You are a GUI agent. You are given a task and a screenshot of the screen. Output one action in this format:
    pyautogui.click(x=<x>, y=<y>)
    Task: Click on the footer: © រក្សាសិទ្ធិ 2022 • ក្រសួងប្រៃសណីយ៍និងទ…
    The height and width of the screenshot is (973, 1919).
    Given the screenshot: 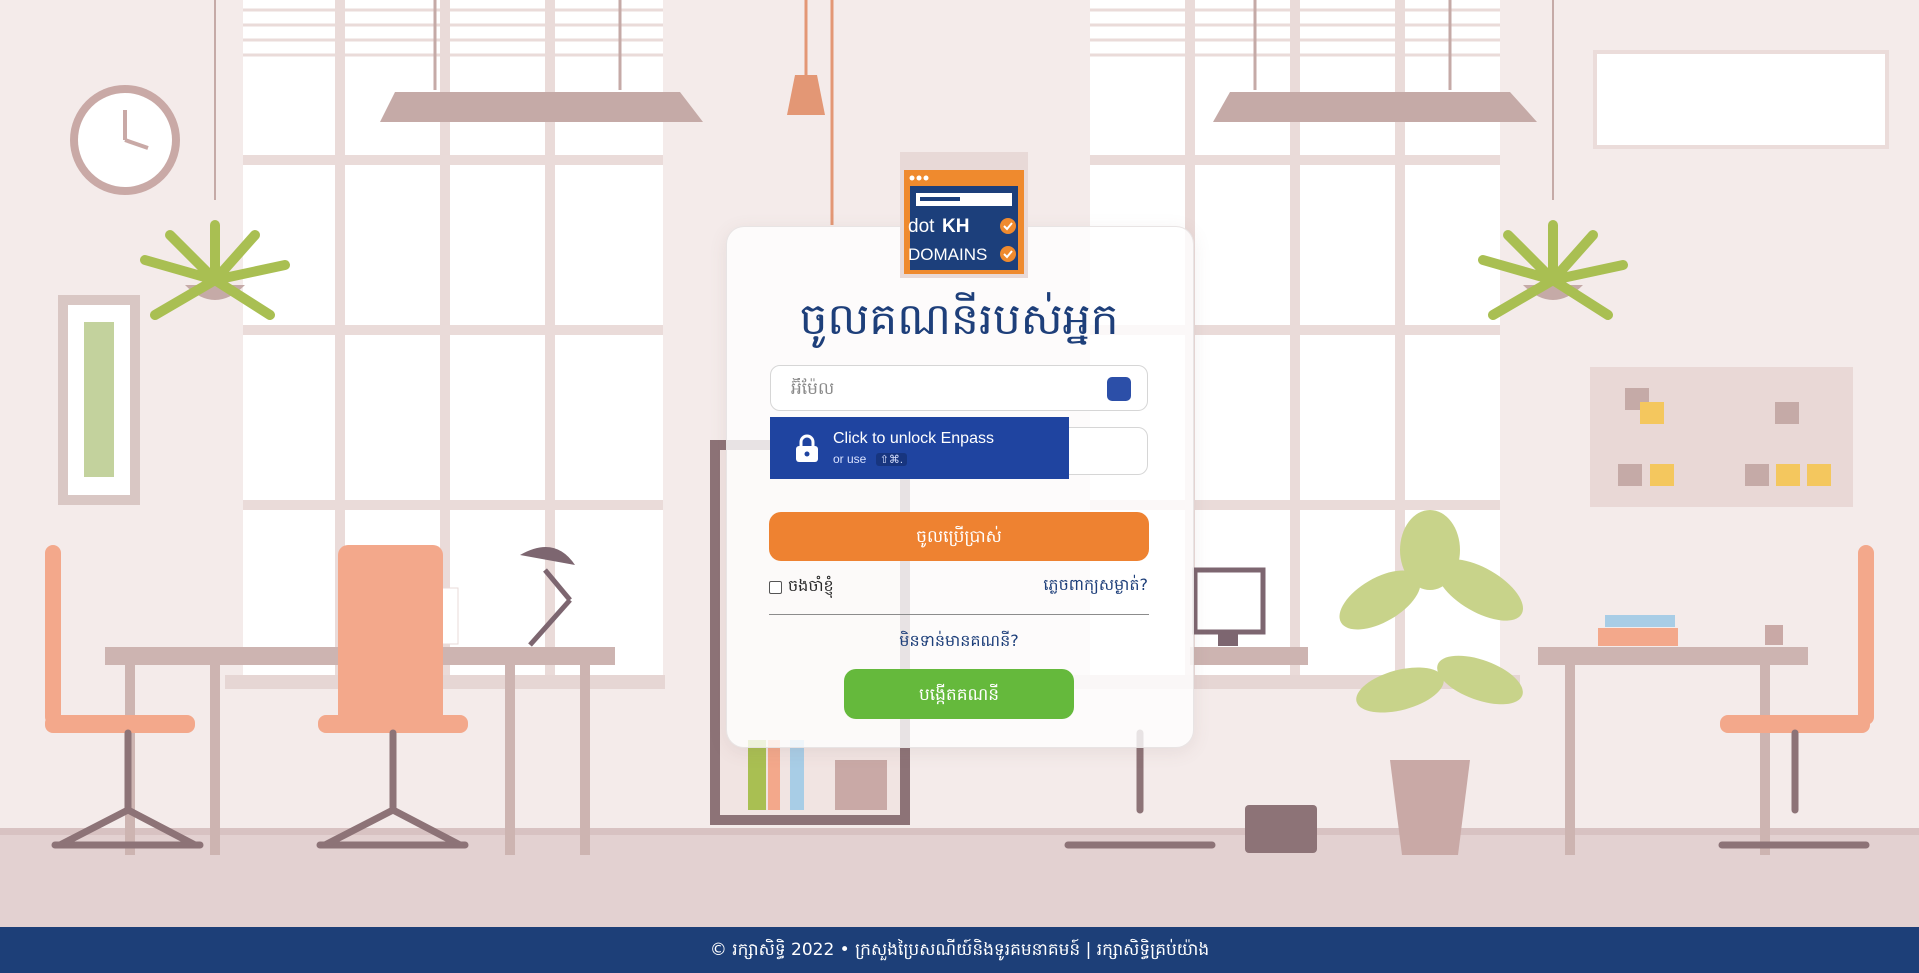 What is the action you would take?
    pyautogui.click(x=959, y=950)
    